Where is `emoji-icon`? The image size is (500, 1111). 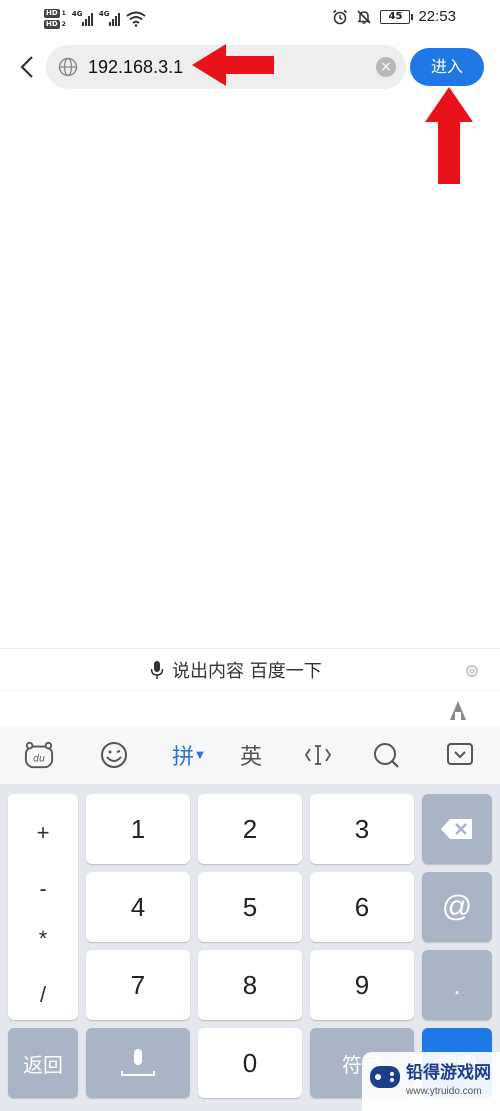
emoji-icon is located at coordinates (114, 755).